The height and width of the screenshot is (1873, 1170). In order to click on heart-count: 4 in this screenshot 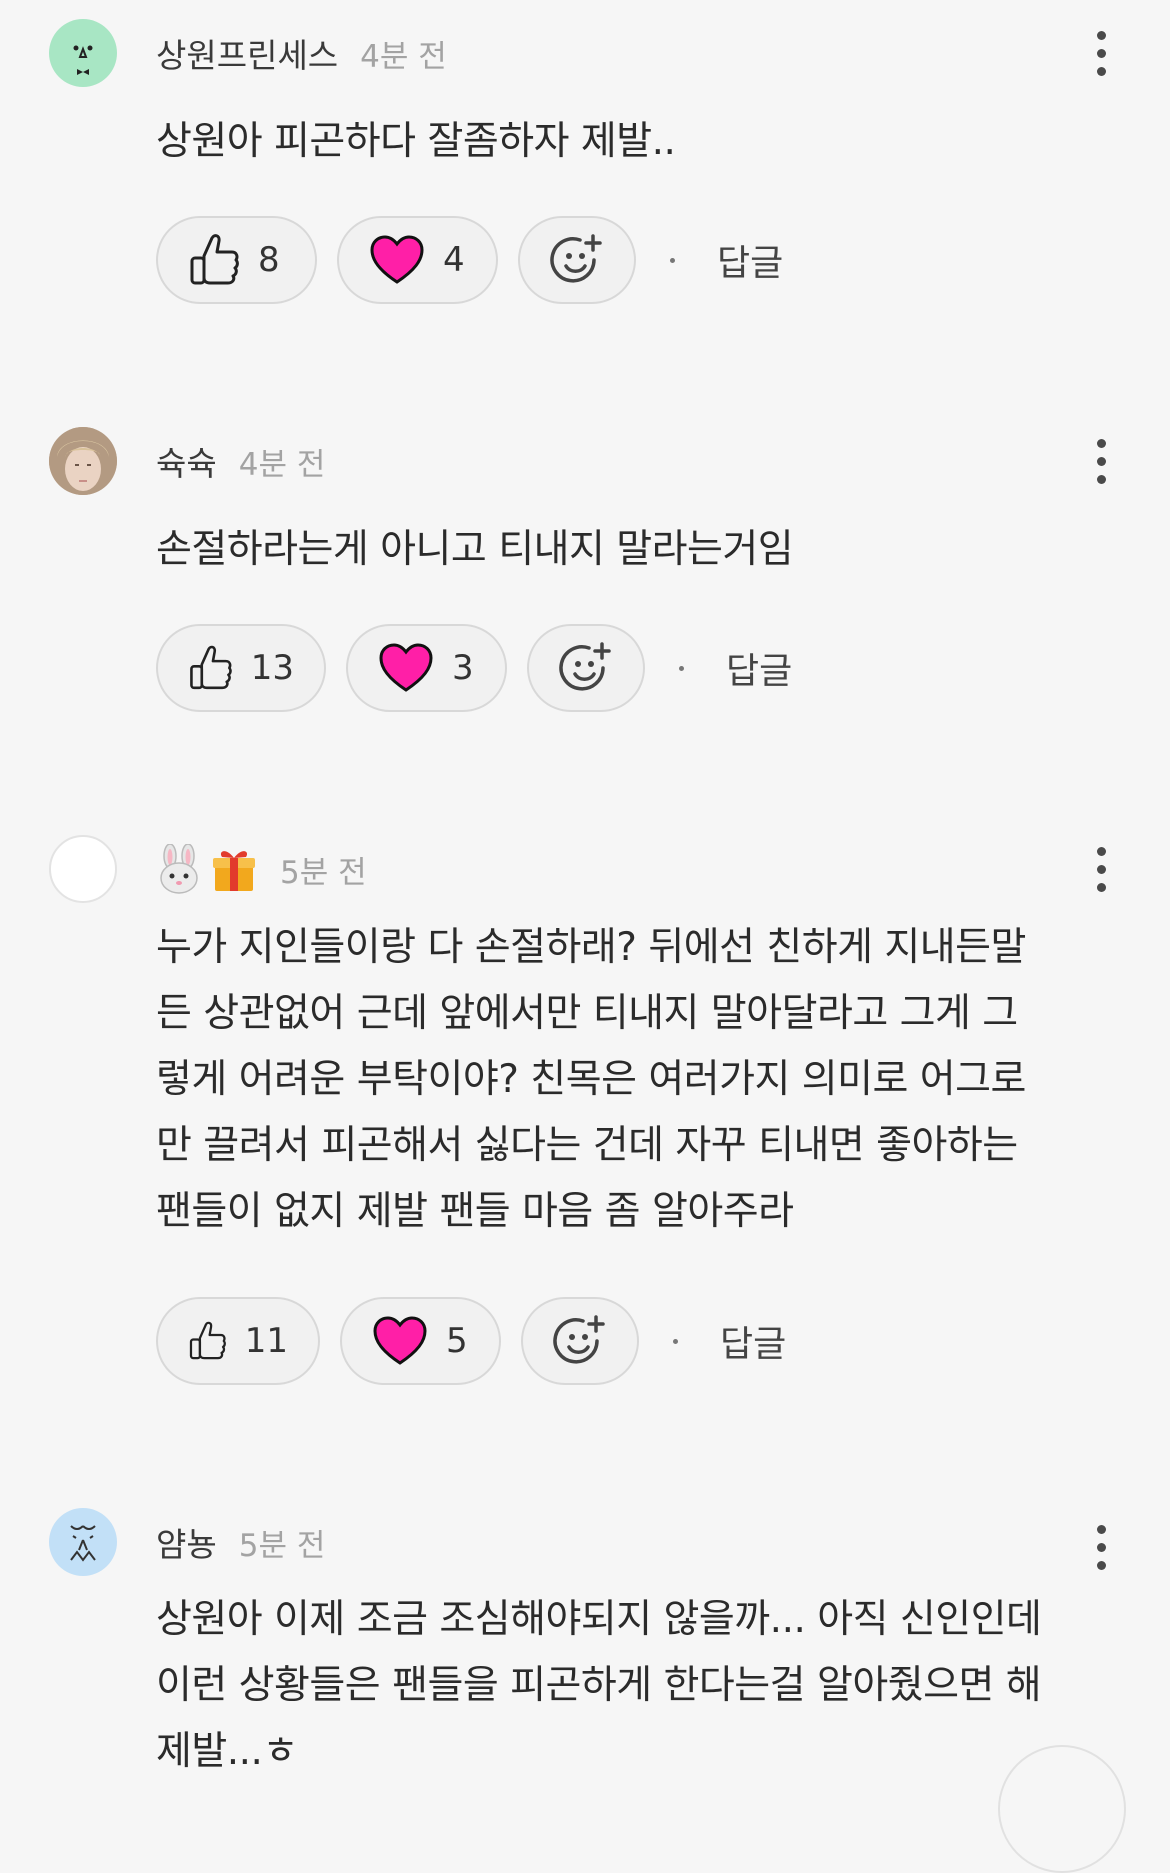, I will do `click(454, 260)`.